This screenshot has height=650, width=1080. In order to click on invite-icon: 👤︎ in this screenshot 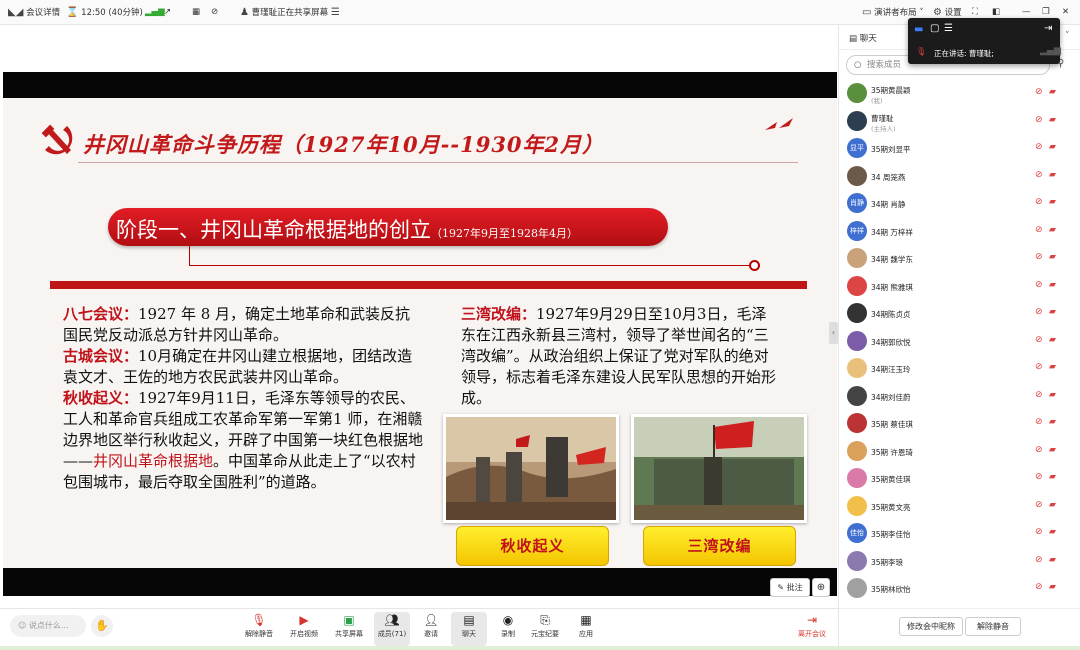, I will do `click(431, 620)`.